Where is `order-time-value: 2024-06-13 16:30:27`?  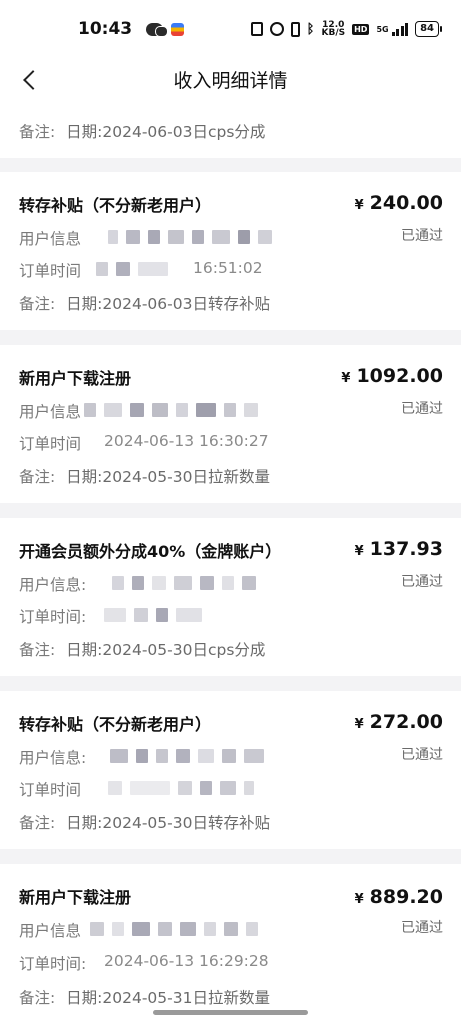 order-time-value: 2024-06-13 16:30:27 is located at coordinates (186, 441).